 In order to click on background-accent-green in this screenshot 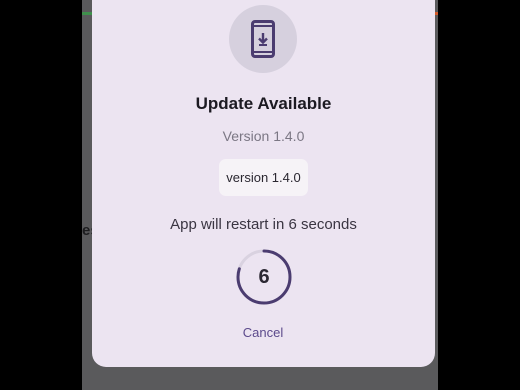, I will do `click(87, 13)`.